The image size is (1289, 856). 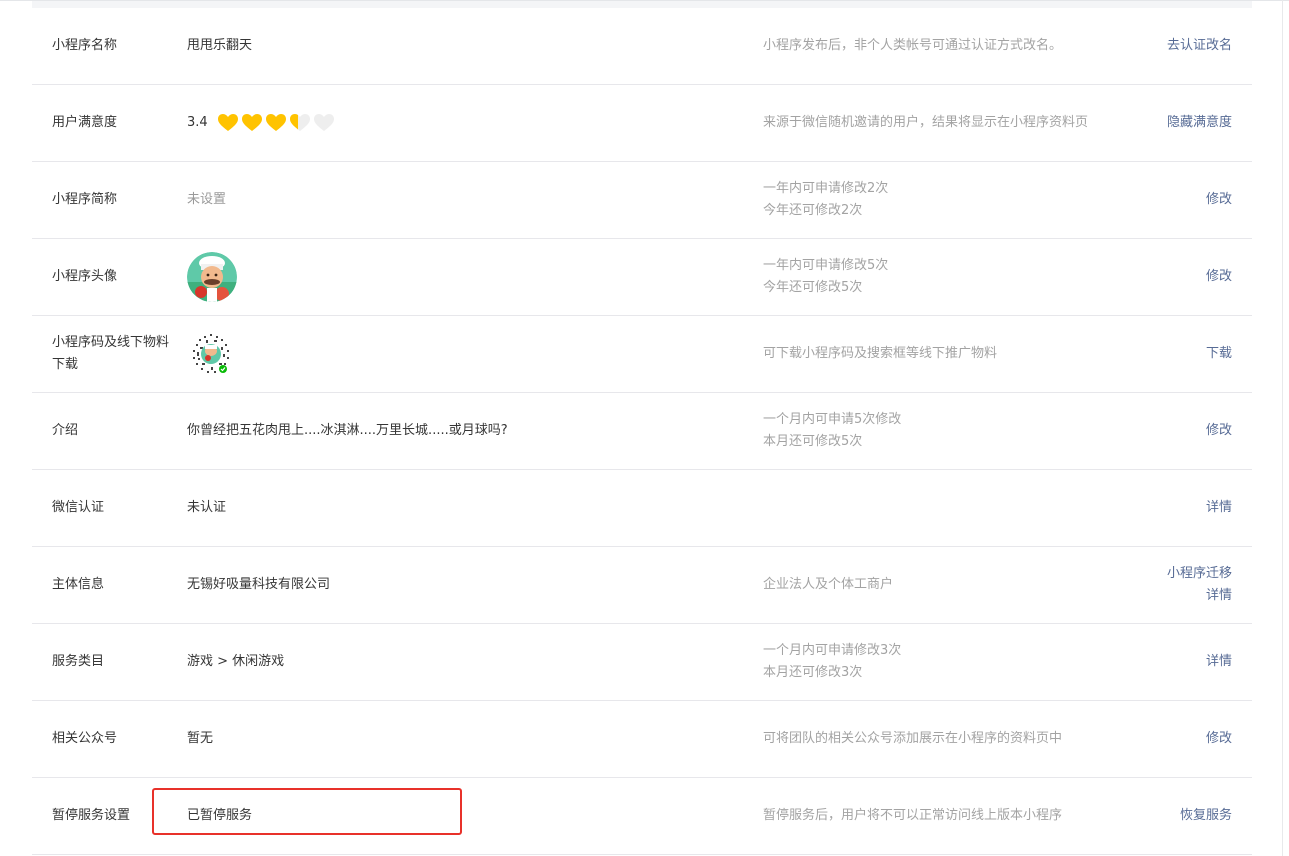 What do you see at coordinates (259, 584) in the screenshot?
I see `entity-name-value: 无锡好吸量科技有限公司` at bounding box center [259, 584].